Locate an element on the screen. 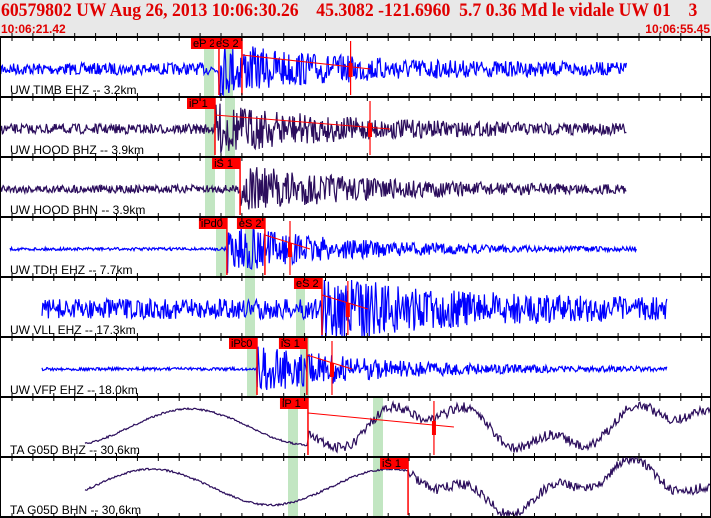 This screenshot has height=518, width=711. coda-decay-line is located at coordinates (287, 242).